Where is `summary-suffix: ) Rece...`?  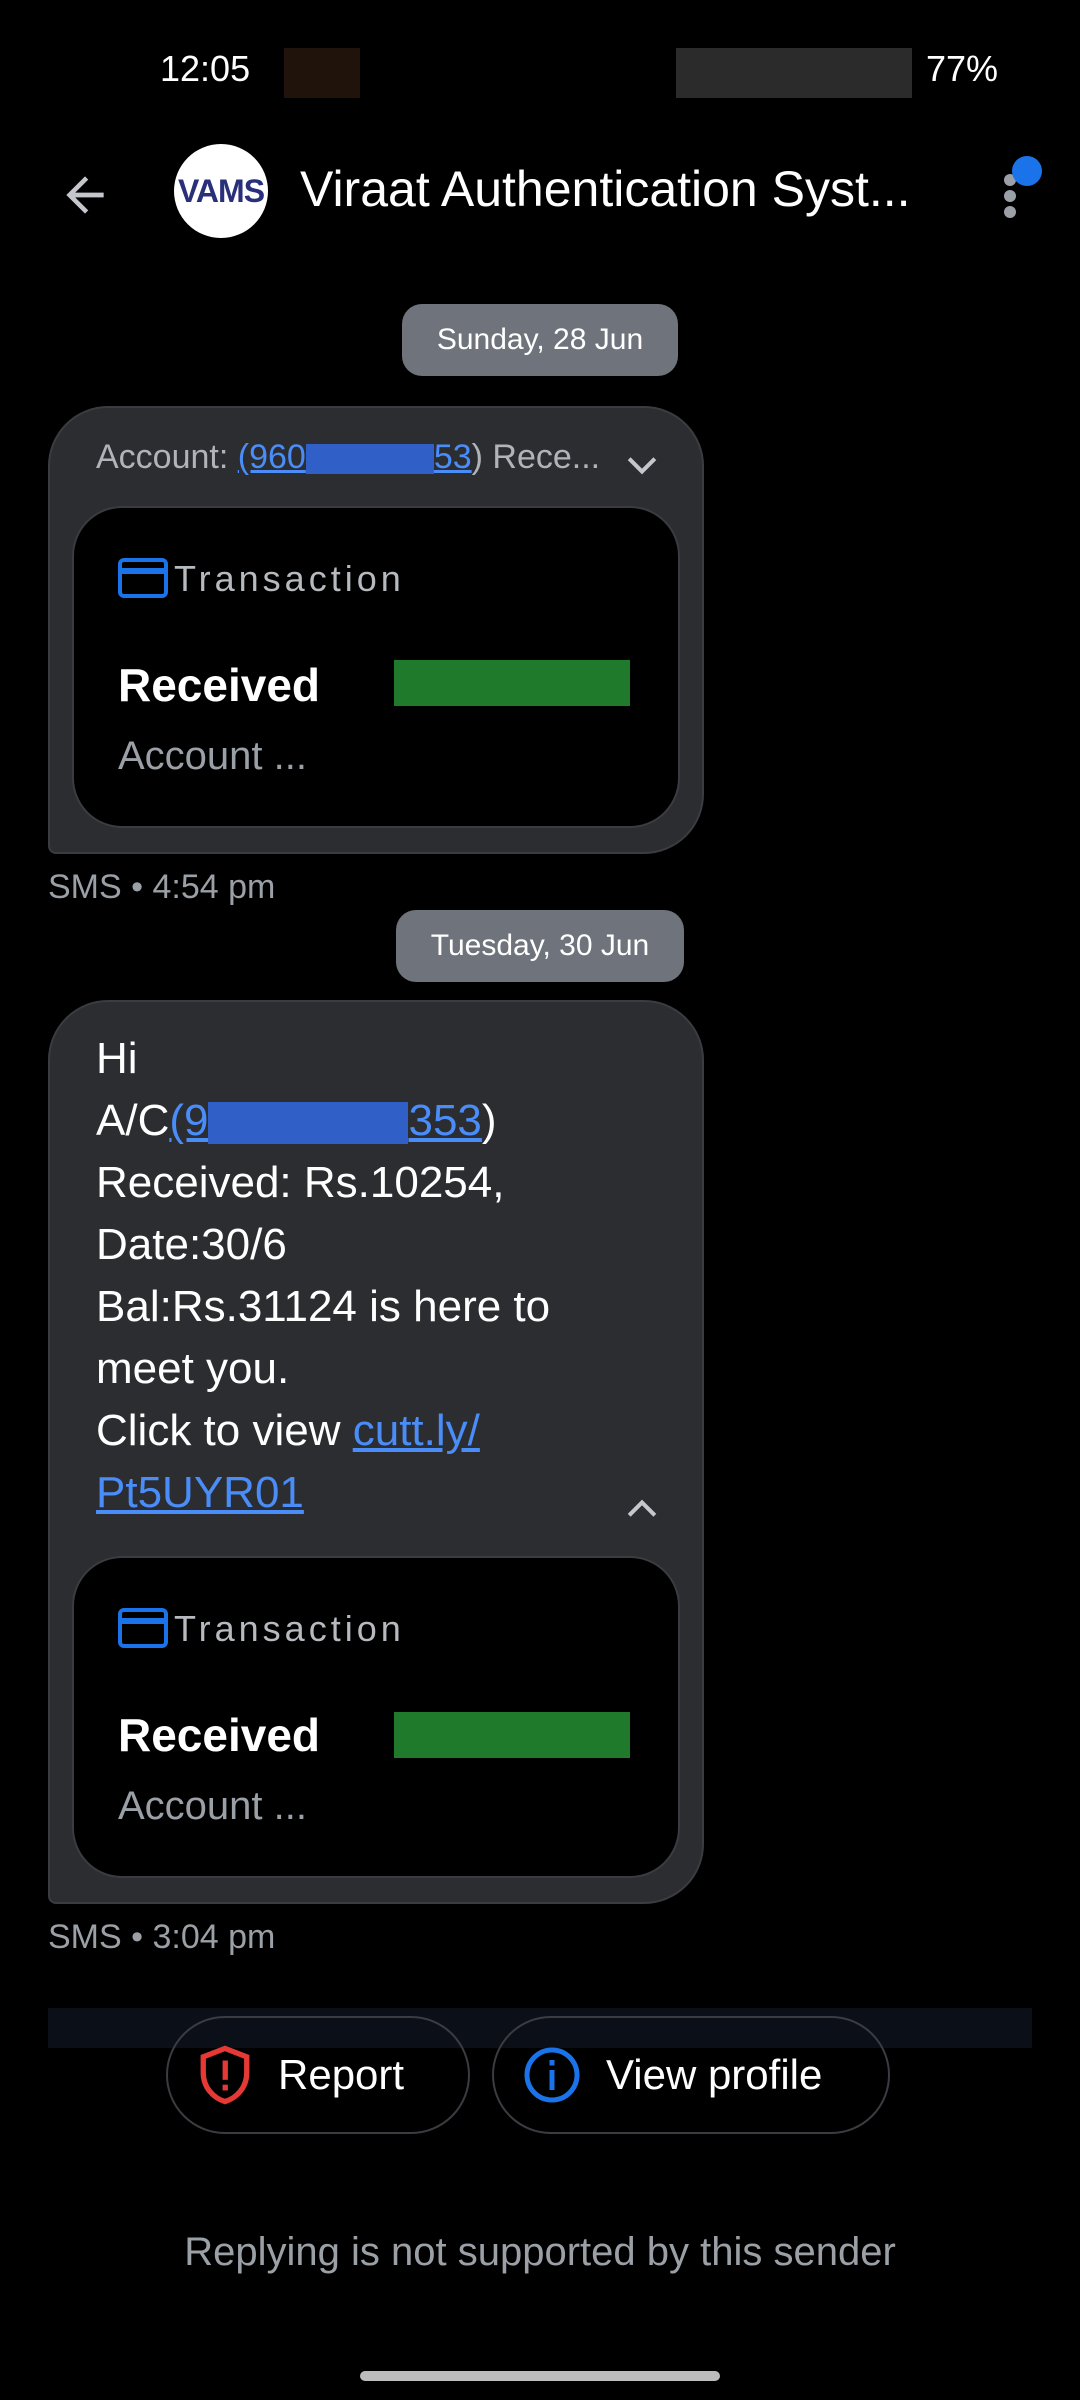 summary-suffix: ) Rece... is located at coordinates (536, 457).